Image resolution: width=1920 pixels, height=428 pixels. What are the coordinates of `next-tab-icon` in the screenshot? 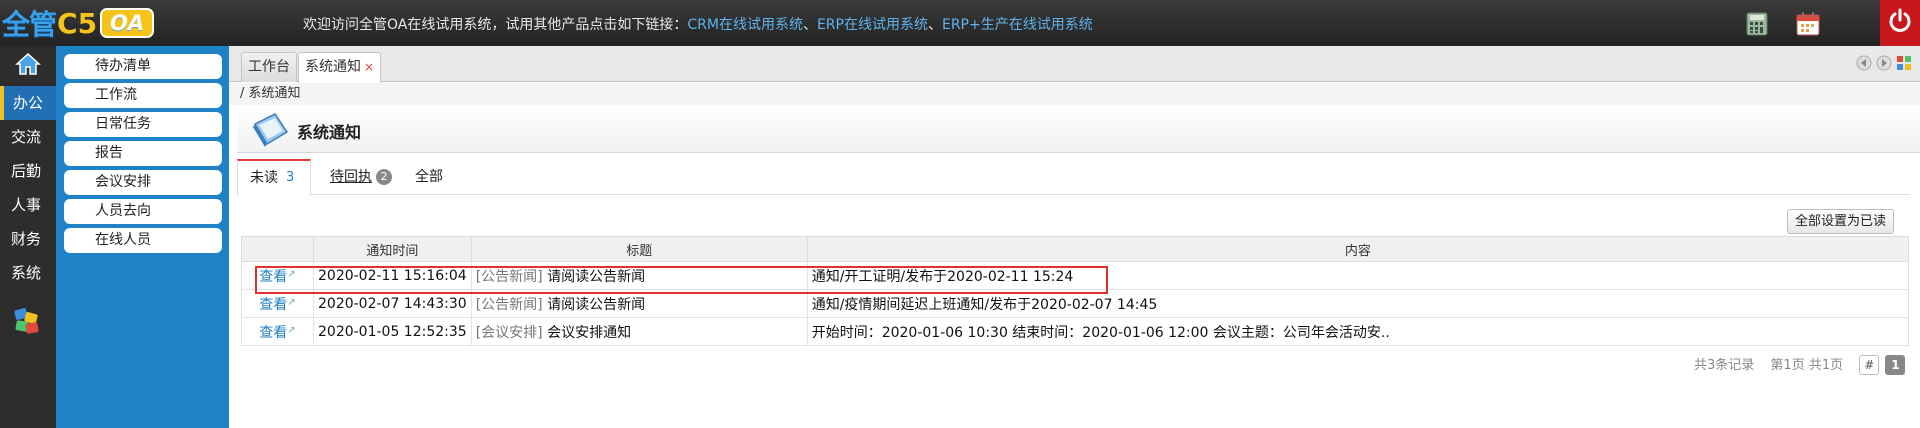 It's located at (1884, 63).